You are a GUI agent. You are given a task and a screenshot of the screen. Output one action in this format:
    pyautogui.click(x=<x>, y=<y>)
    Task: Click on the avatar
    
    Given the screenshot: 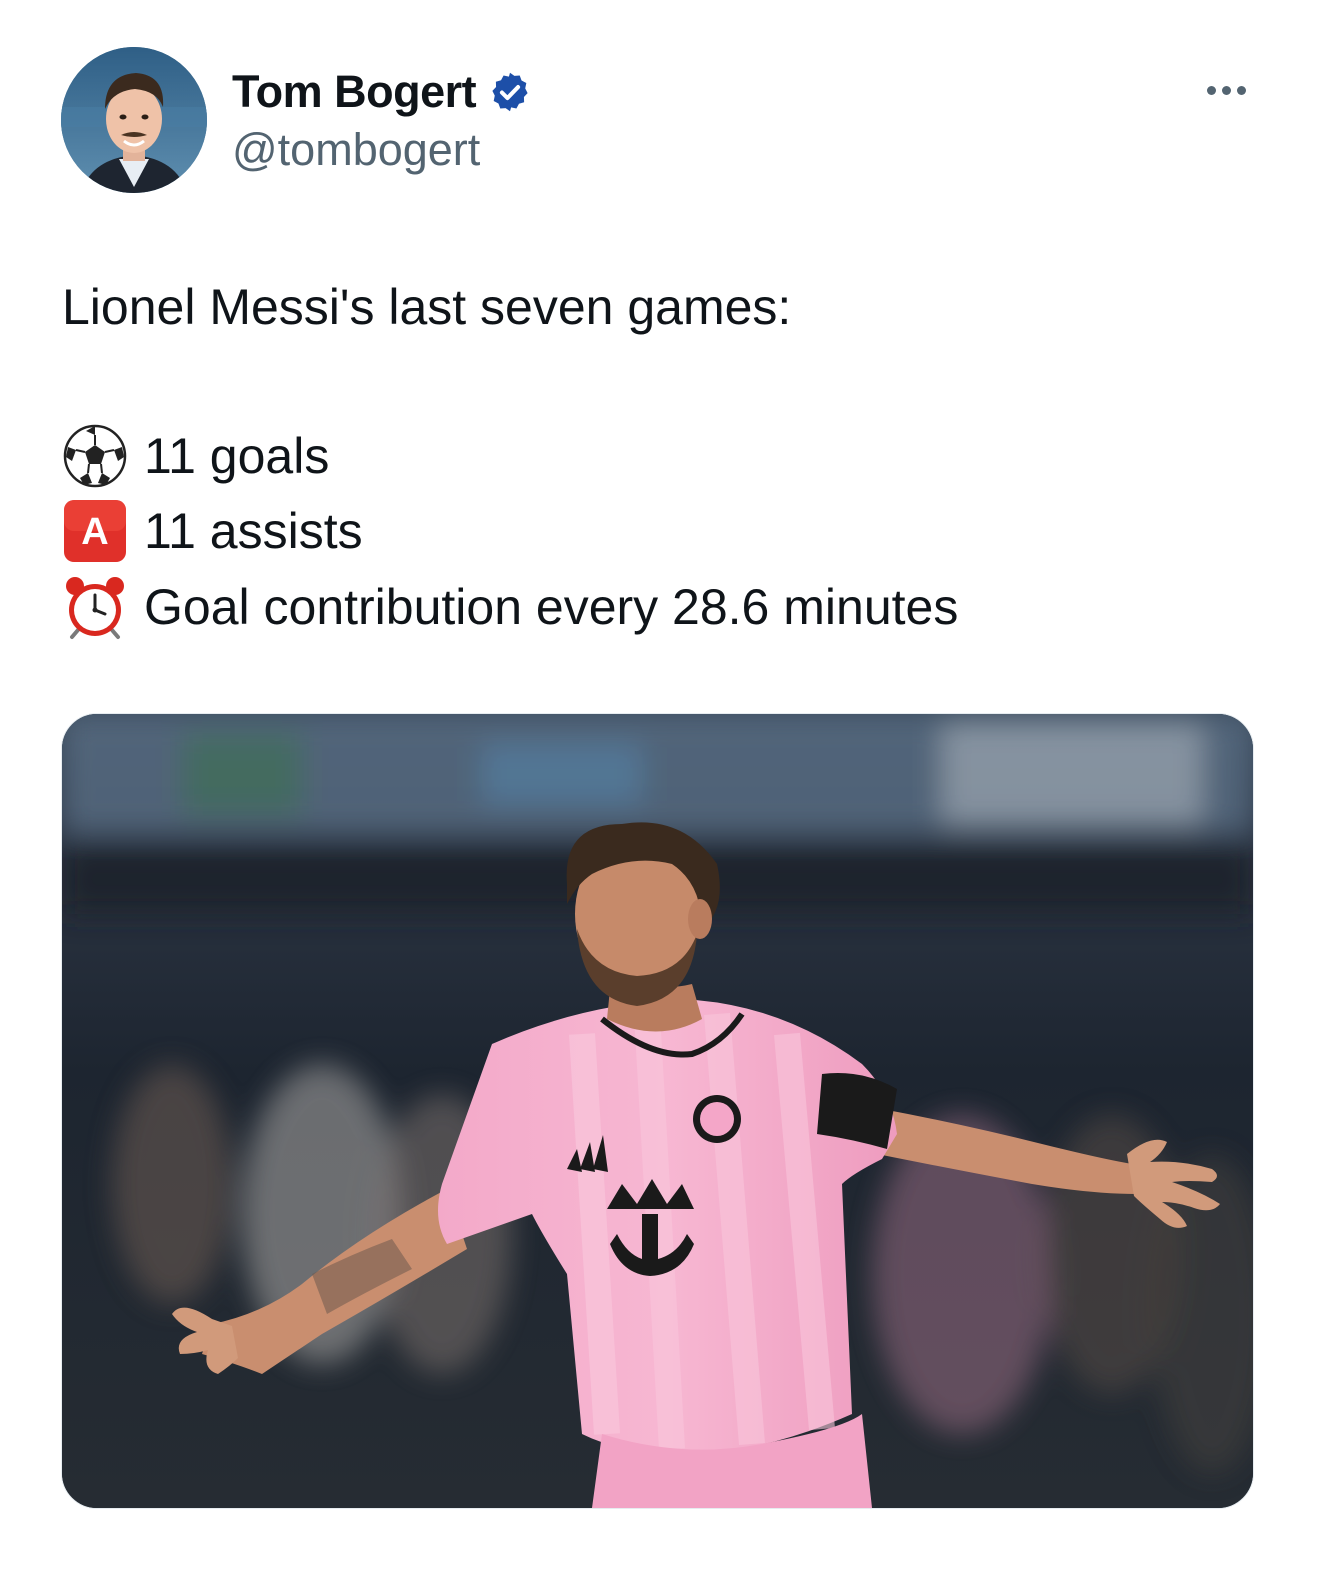 What is the action you would take?
    pyautogui.click(x=134, y=120)
    